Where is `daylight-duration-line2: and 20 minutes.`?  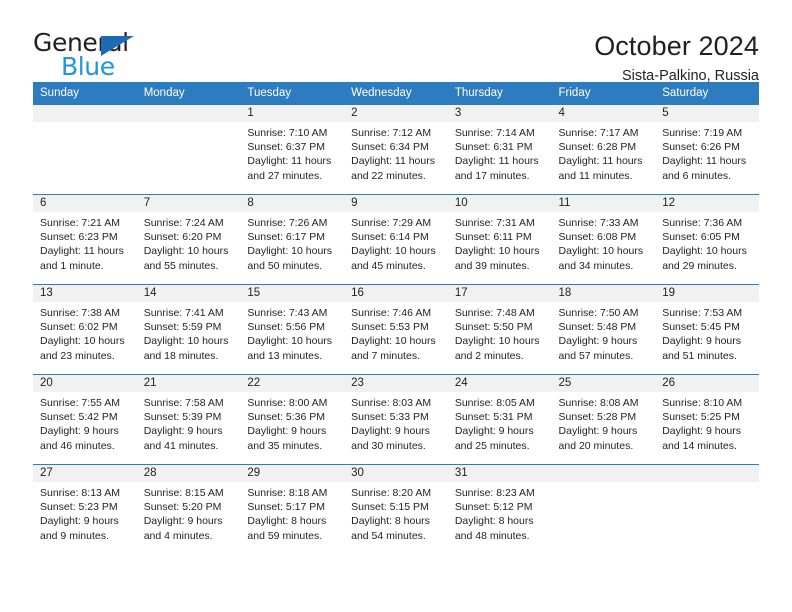
daylight-duration-line2: and 20 minutes. is located at coordinates (596, 445).